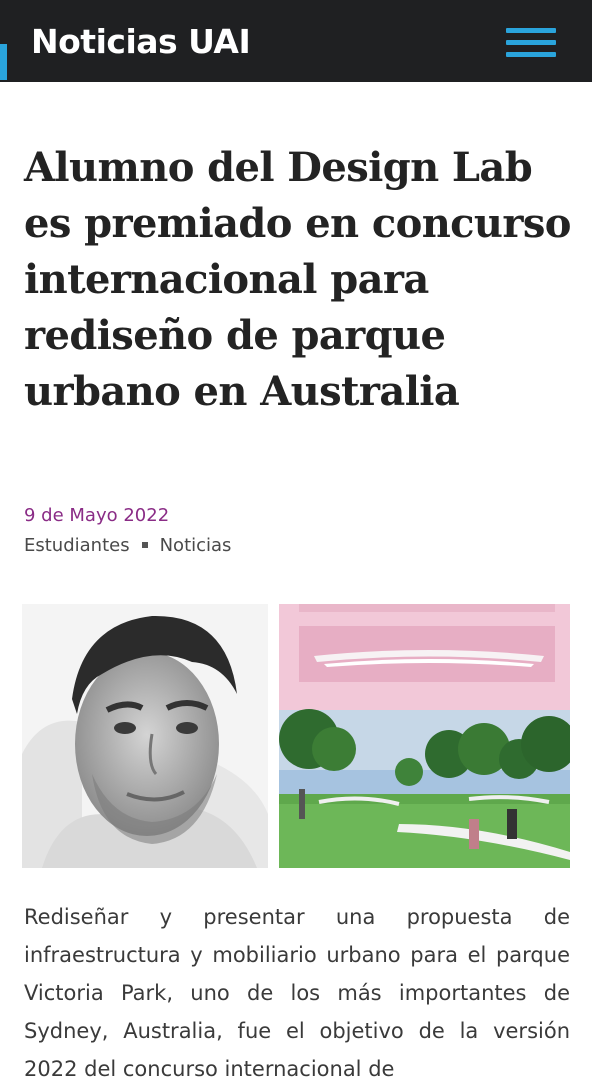 The image size is (592, 1088). I want to click on category-separator, so click(144, 545).